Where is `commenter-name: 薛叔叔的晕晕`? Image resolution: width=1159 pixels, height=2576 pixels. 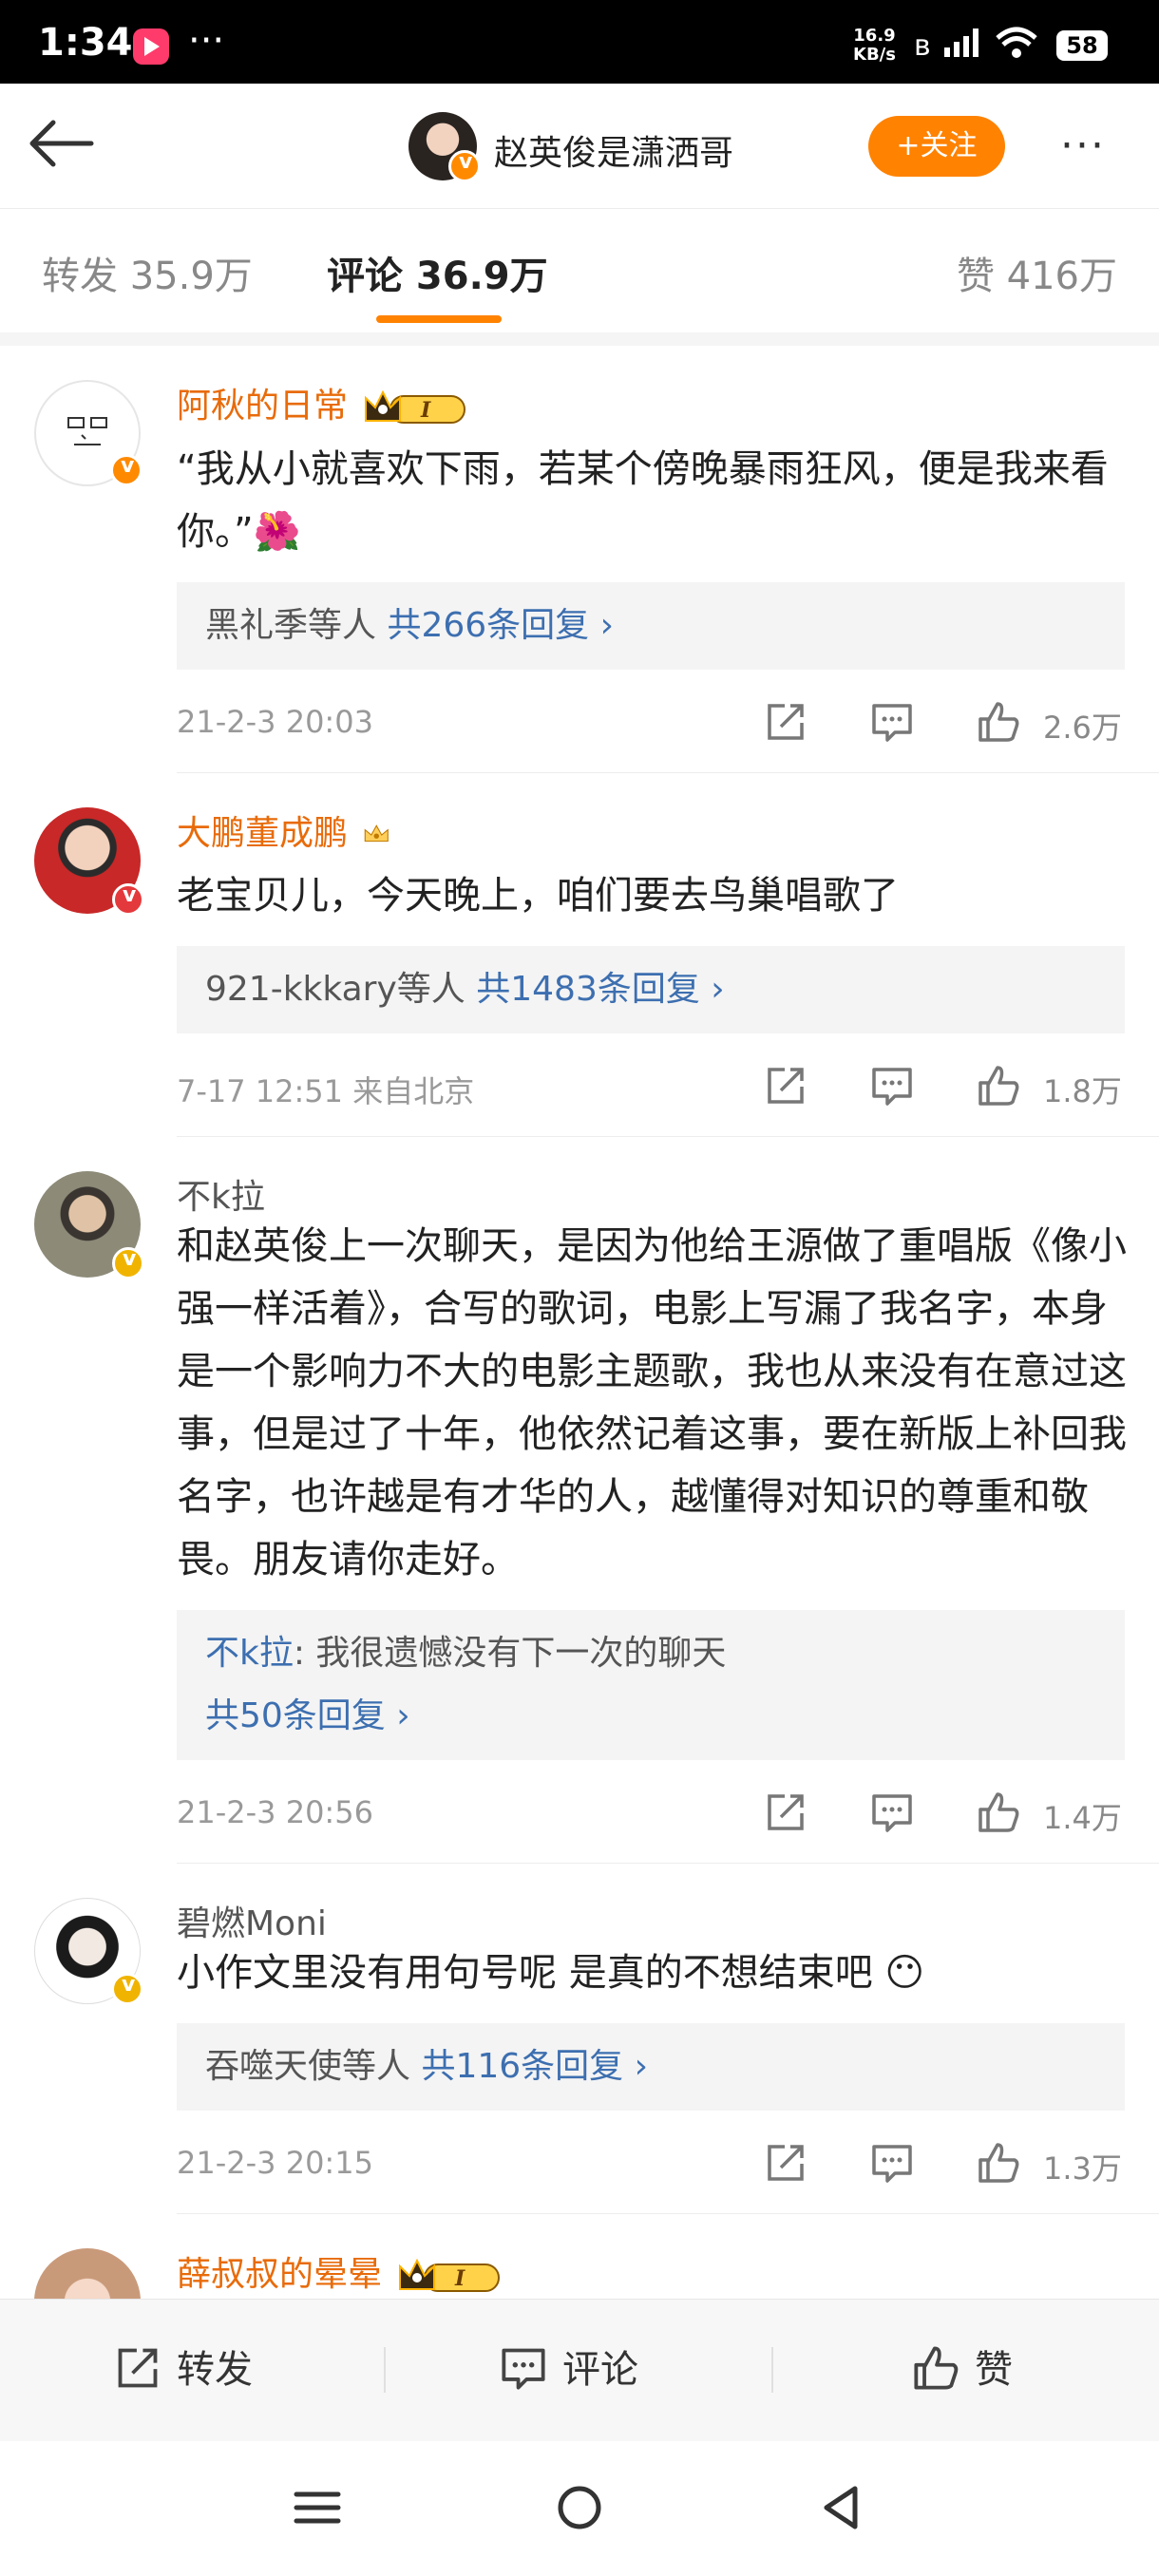 commenter-name: 薛叔叔的晕晕 is located at coordinates (279, 2270).